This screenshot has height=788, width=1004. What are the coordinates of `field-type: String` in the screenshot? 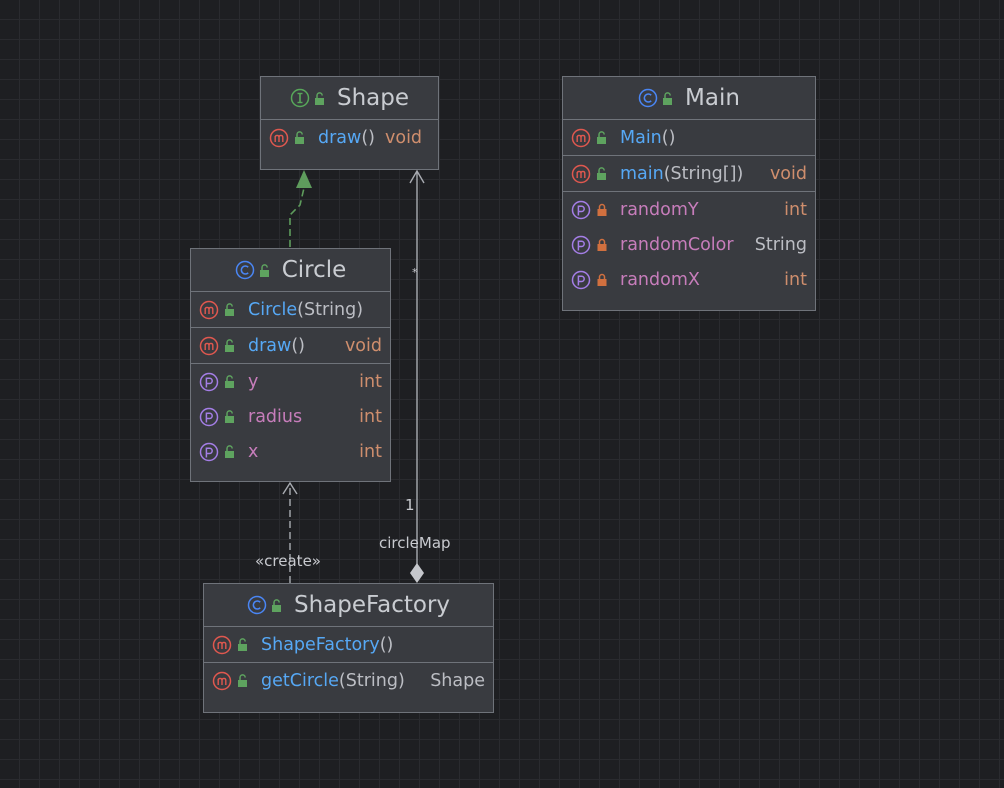 It's located at (780, 244).